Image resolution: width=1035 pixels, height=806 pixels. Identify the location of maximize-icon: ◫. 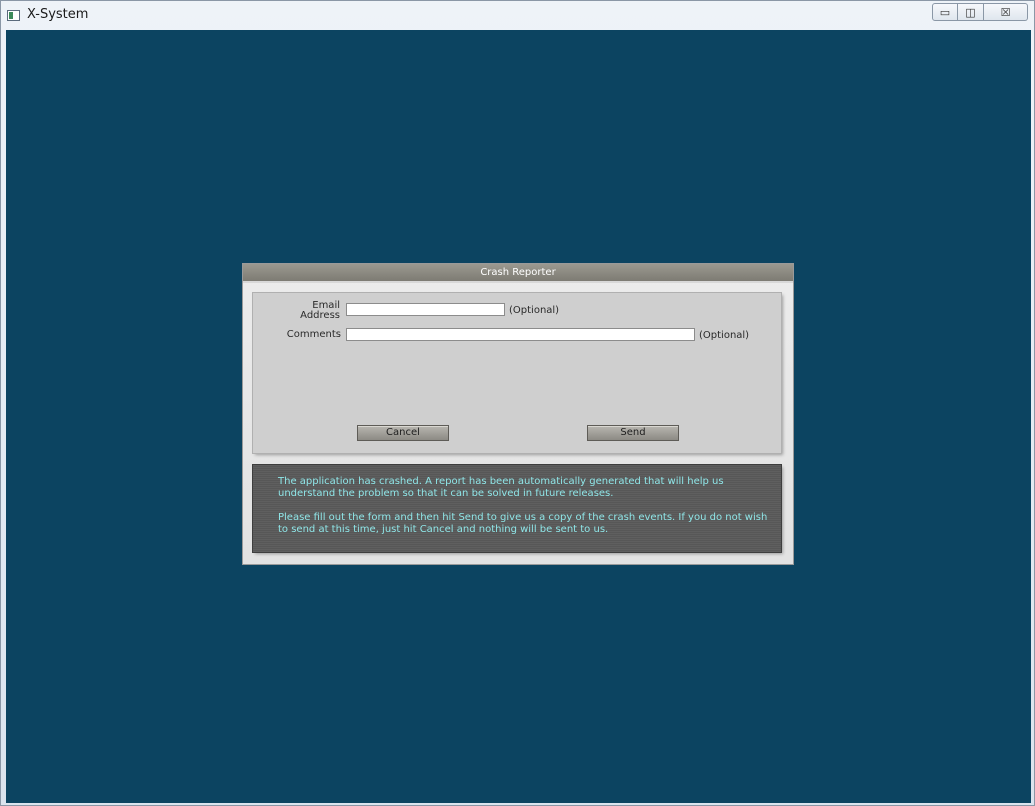
(970, 12).